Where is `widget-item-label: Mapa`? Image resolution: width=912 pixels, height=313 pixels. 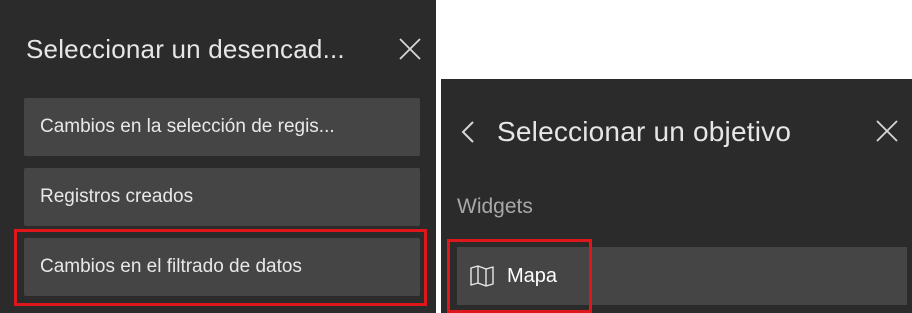
widget-item-label: Mapa is located at coordinates (532, 275).